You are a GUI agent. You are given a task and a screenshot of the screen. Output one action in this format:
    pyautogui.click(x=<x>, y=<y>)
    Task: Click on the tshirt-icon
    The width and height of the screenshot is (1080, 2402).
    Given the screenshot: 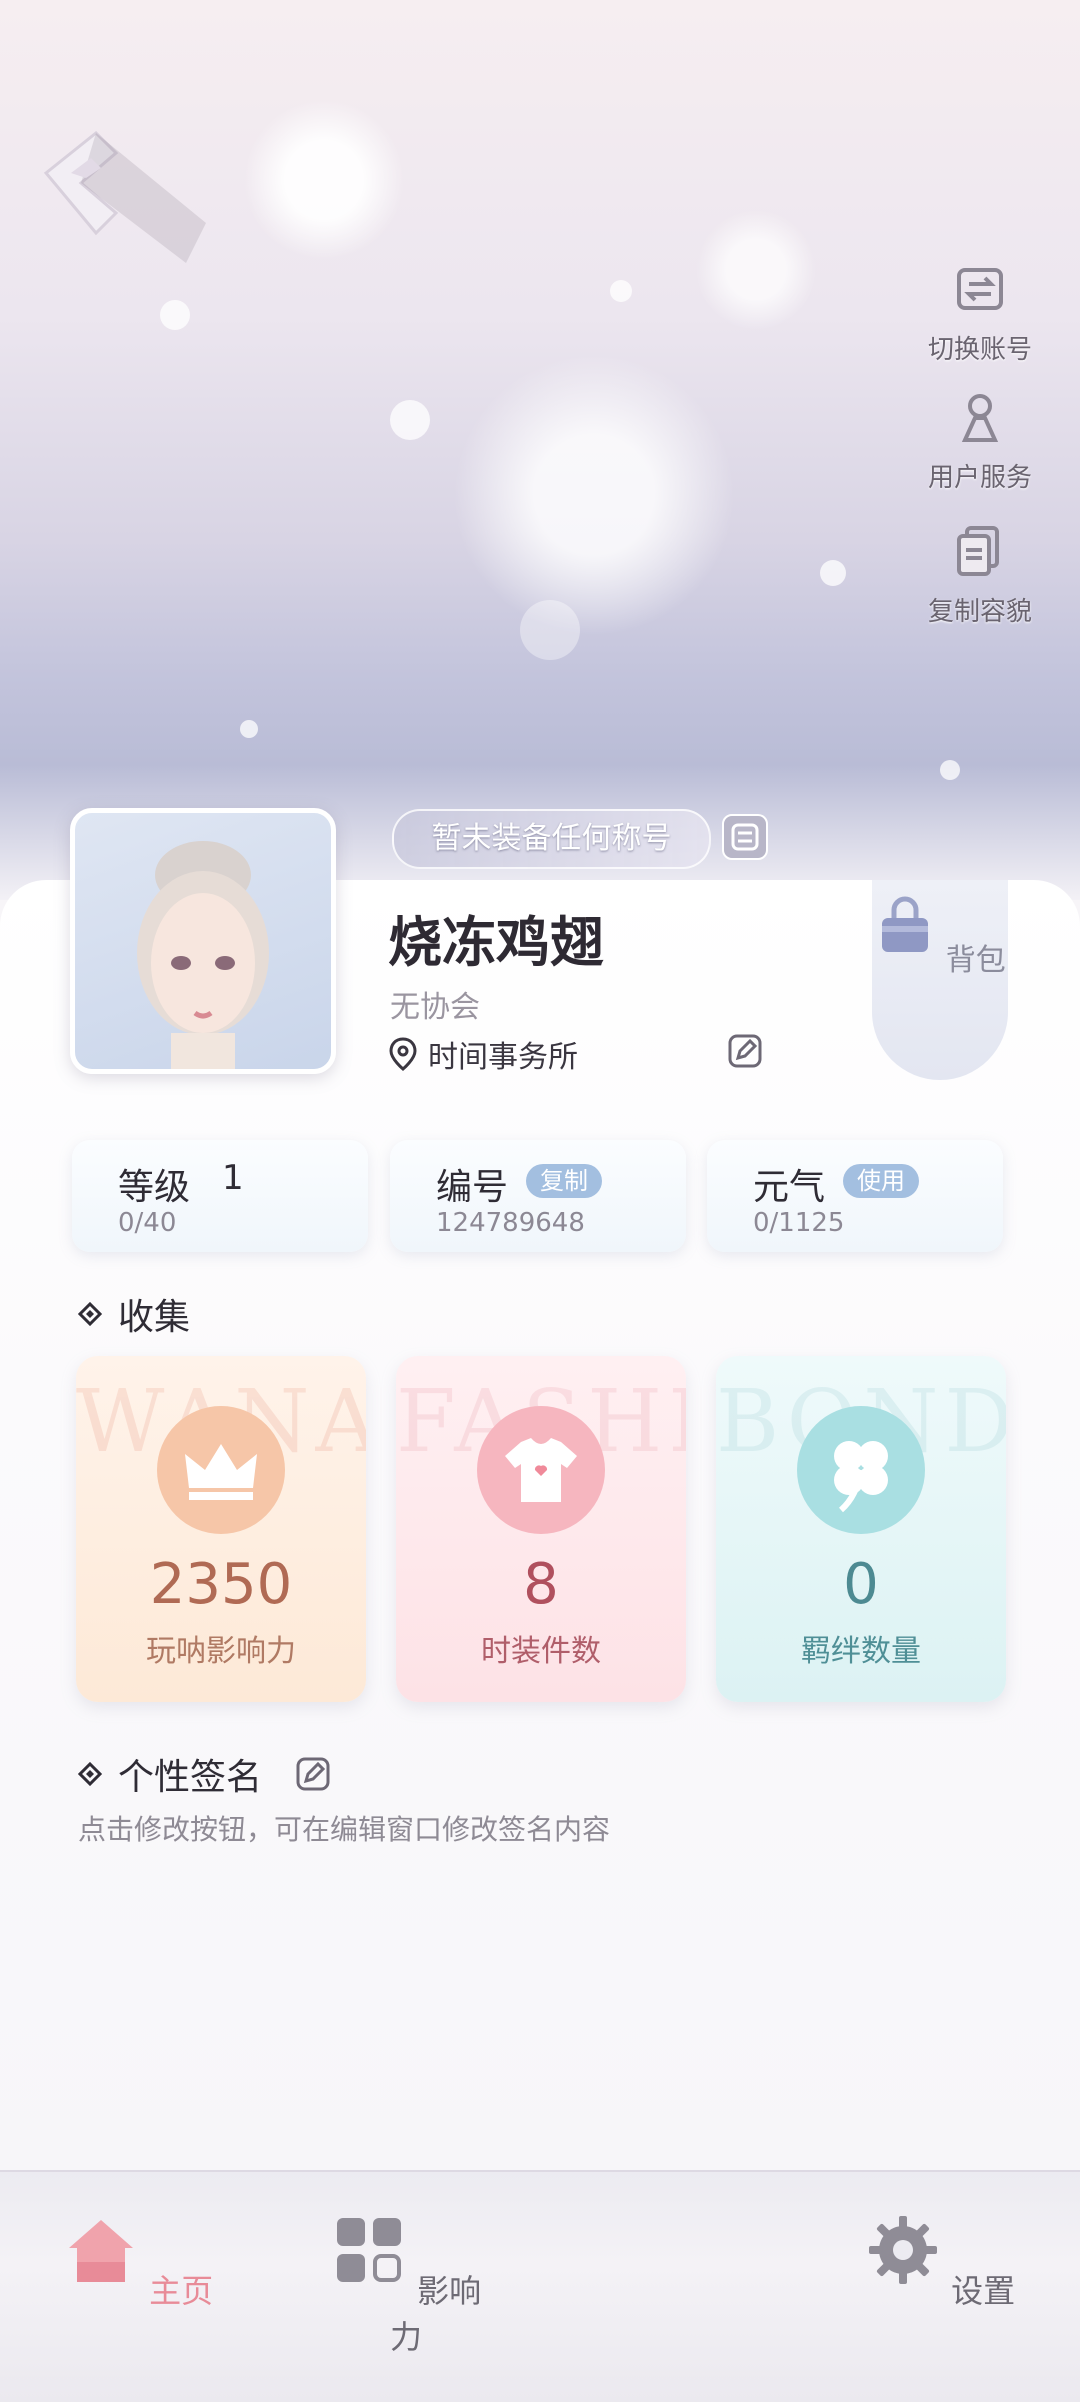 What is the action you would take?
    pyautogui.click(x=541, y=1470)
    